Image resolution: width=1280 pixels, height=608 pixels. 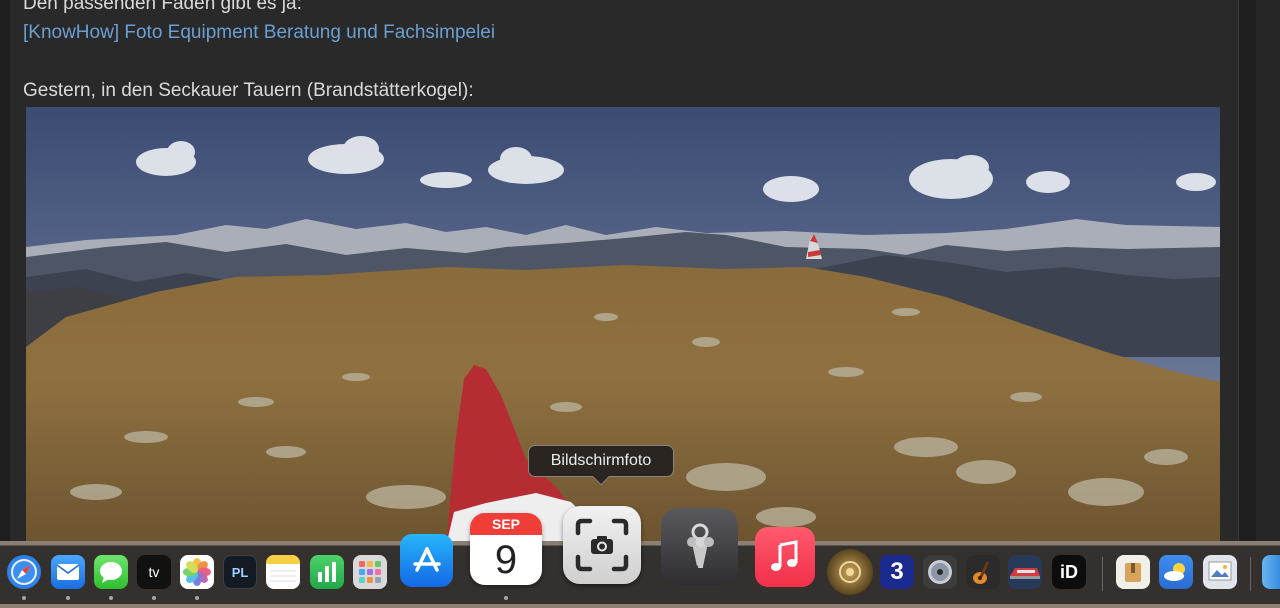 What do you see at coordinates (327, 572) in the screenshot?
I see `numbers-icon` at bounding box center [327, 572].